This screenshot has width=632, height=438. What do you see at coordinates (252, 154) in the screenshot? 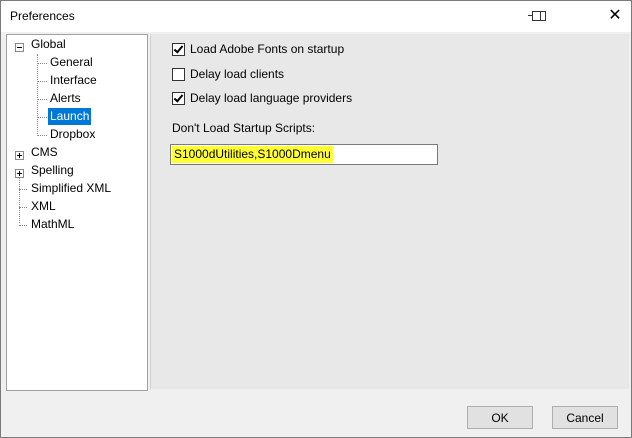
I see `startup-scripts-value: S1000dUtilities,S1000Dmenu` at bounding box center [252, 154].